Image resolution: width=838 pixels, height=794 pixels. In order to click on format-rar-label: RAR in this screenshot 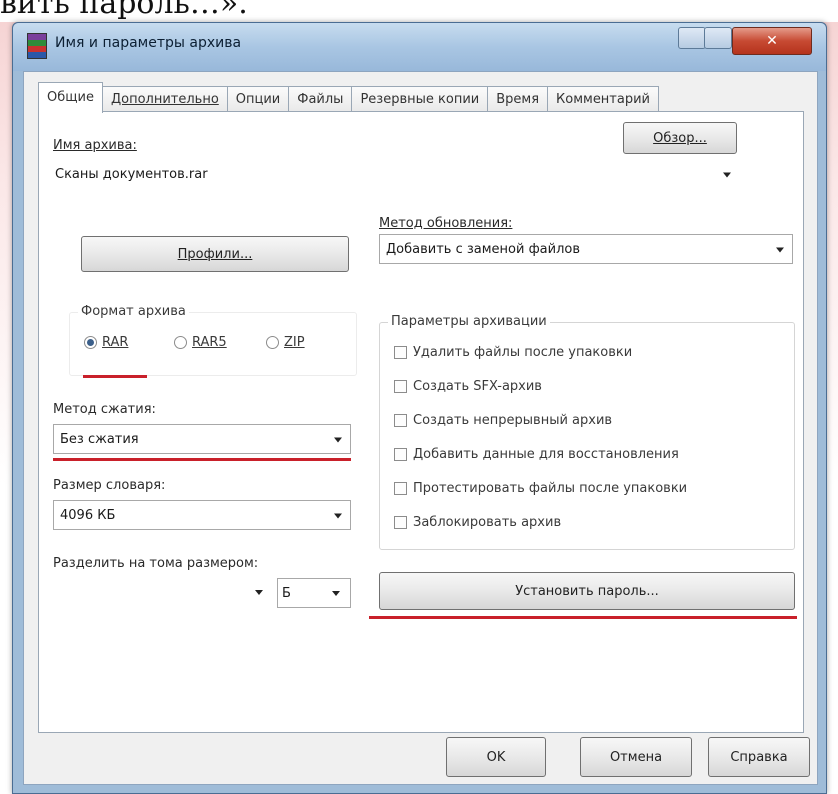, I will do `click(115, 342)`.